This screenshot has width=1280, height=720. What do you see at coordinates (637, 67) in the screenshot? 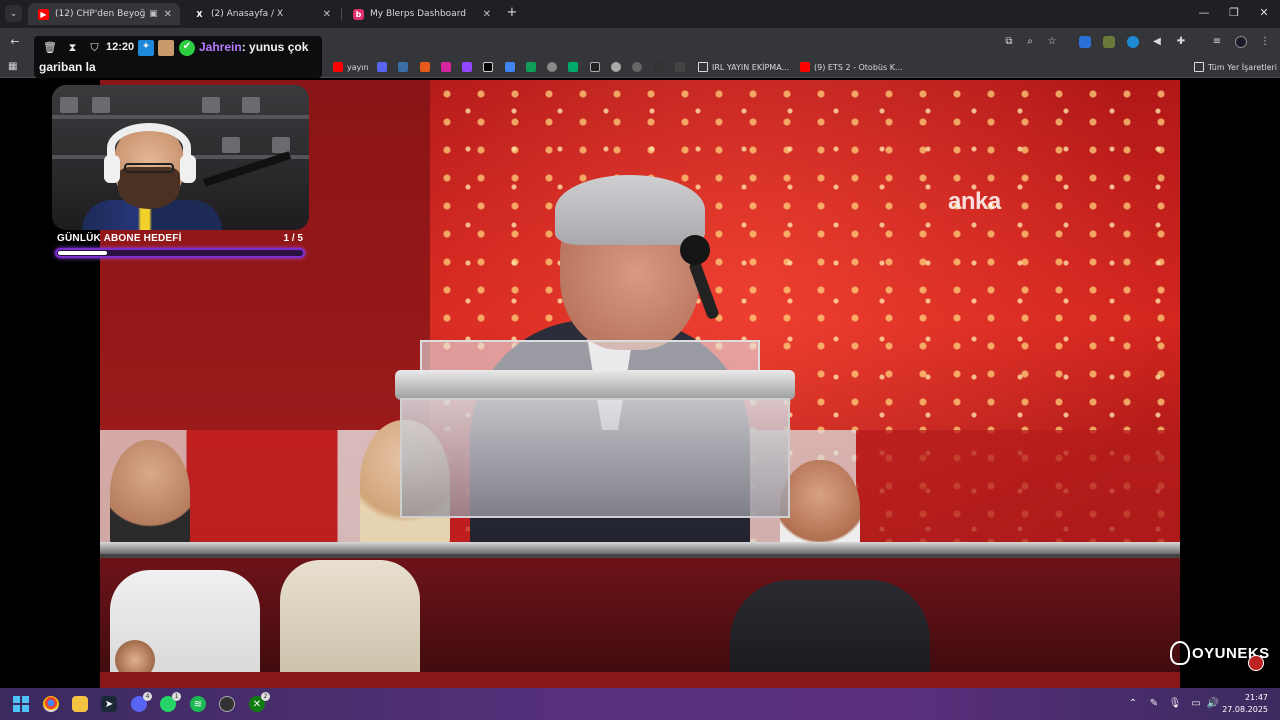
I see `bookmark-link-icon` at bounding box center [637, 67].